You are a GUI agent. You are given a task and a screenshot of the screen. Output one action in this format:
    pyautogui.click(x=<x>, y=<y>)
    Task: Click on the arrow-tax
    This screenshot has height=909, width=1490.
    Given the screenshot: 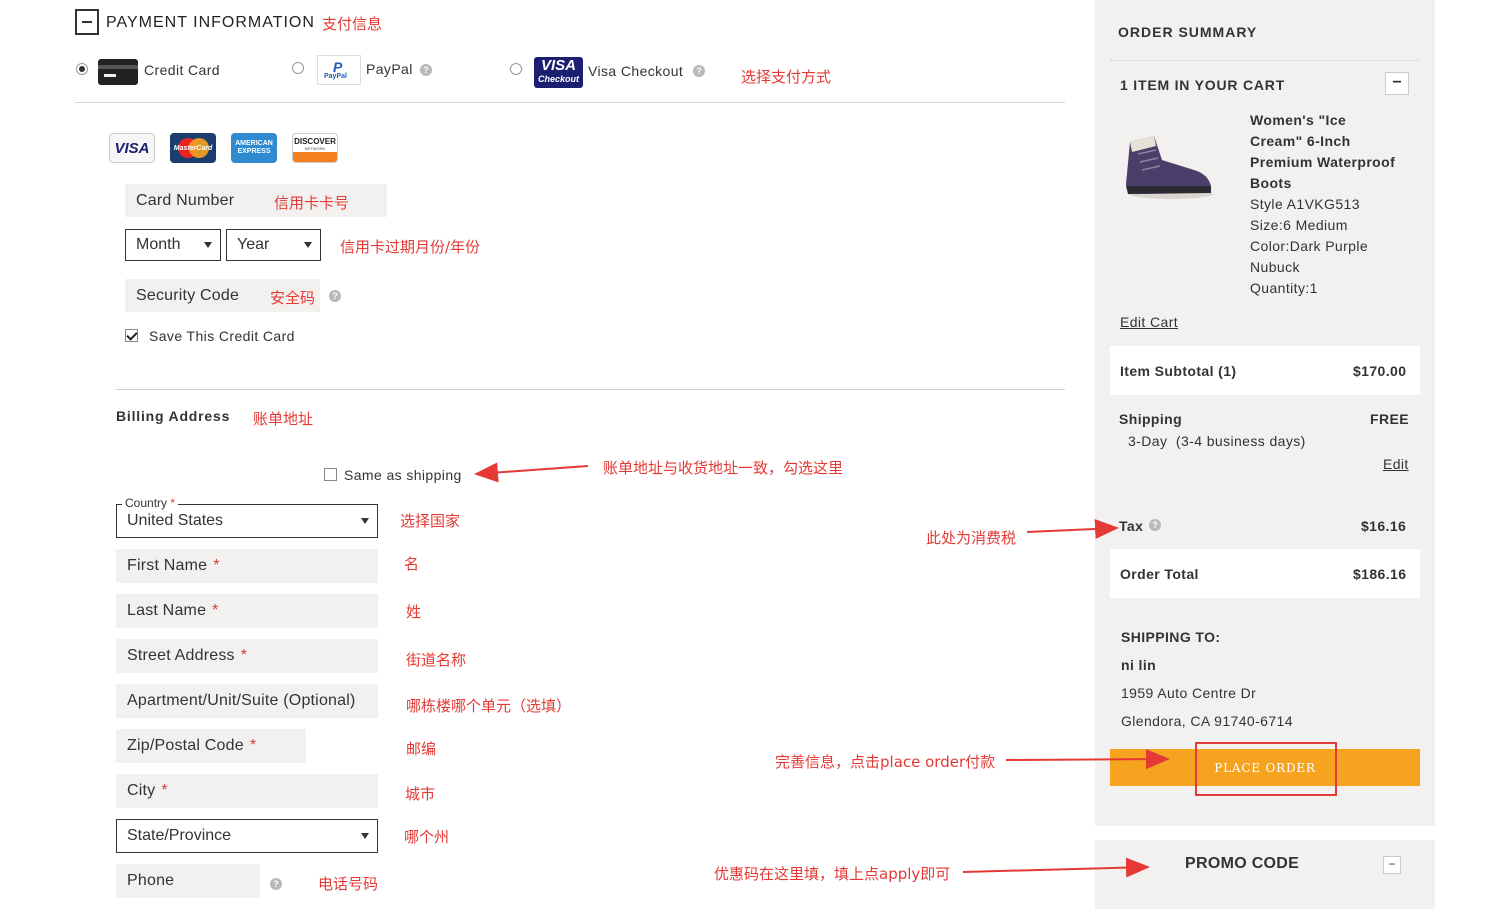 What is the action you would take?
    pyautogui.click(x=1072, y=528)
    